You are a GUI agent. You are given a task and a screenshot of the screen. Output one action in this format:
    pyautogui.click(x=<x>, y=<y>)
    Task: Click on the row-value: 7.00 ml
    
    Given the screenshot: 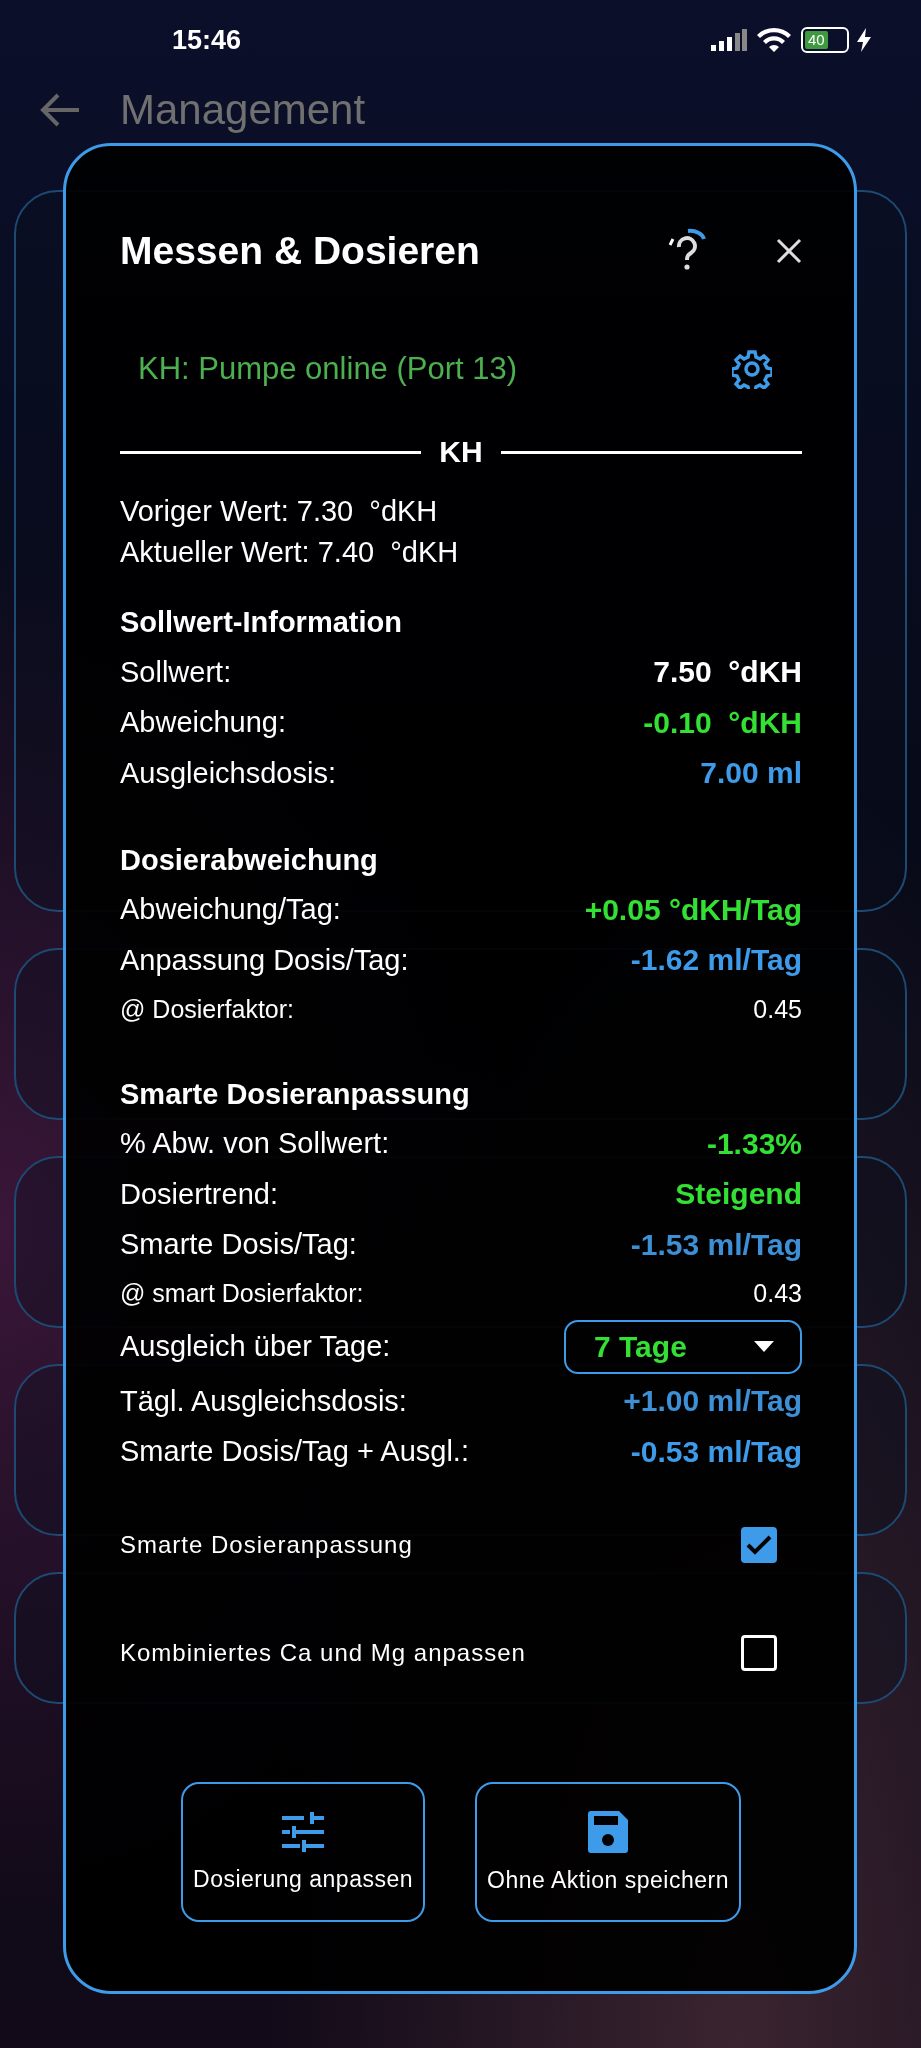 What is the action you would take?
    pyautogui.click(x=751, y=773)
    